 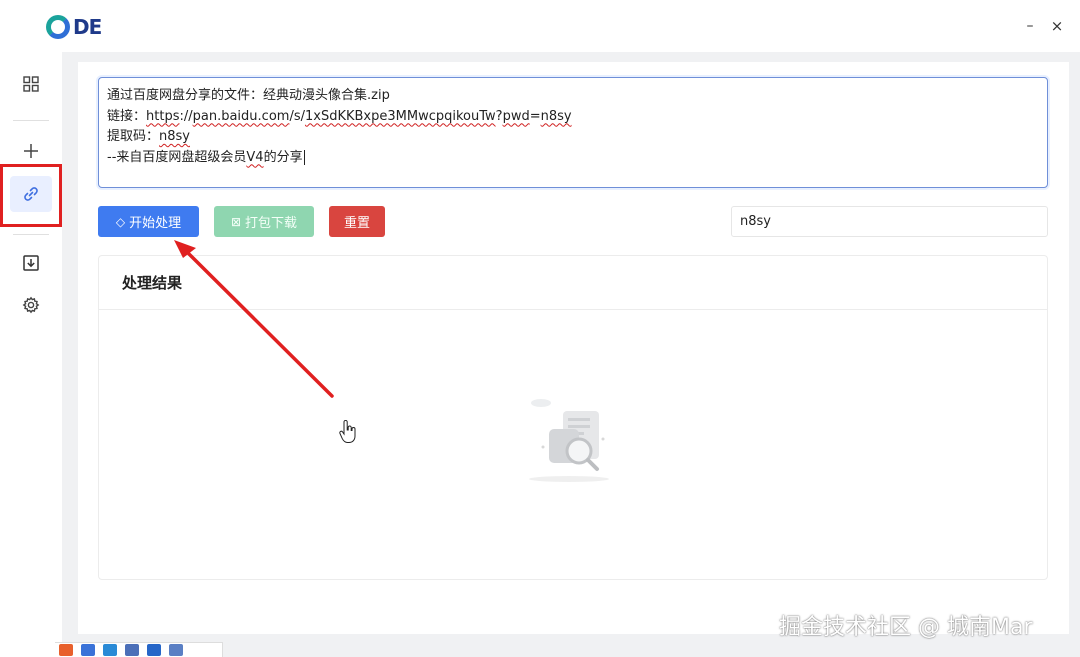 What do you see at coordinates (297, 116) in the screenshot?
I see `link-part: /s/` at bounding box center [297, 116].